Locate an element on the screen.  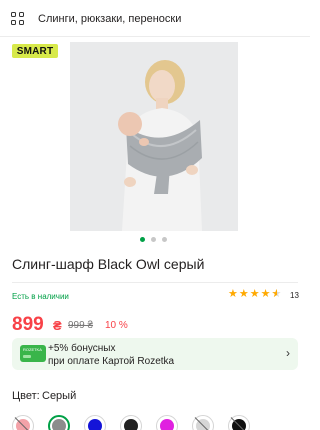
color-swatch-gray is located at coordinates (59, 422).